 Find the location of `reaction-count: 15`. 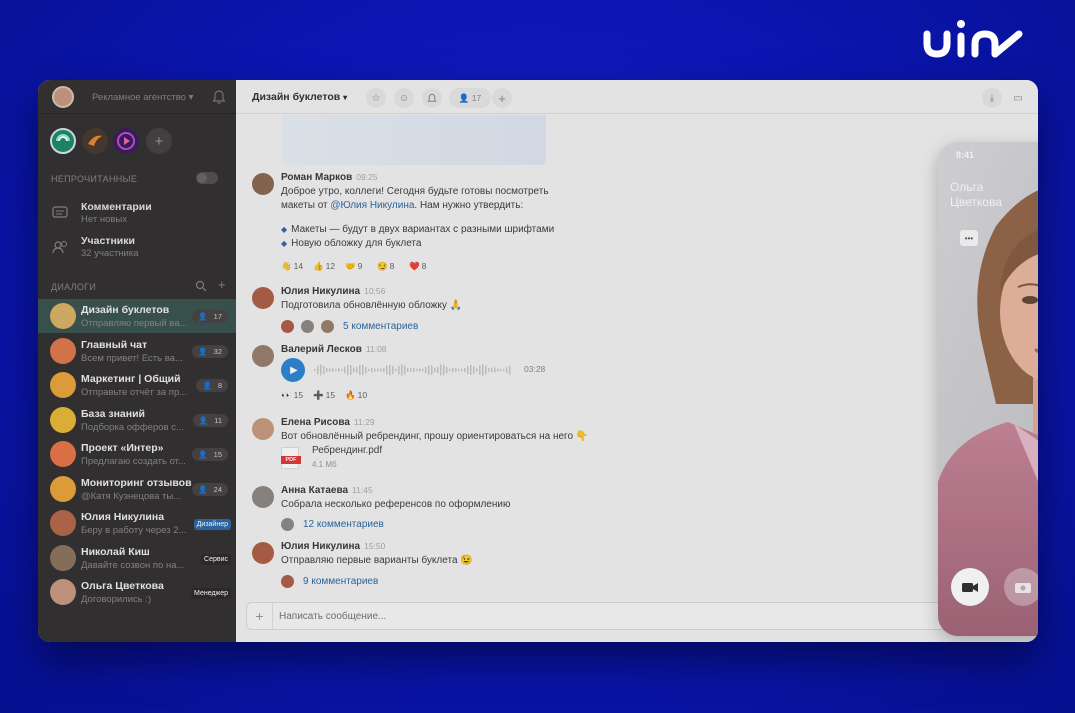

reaction-count: 15 is located at coordinates (298, 395).